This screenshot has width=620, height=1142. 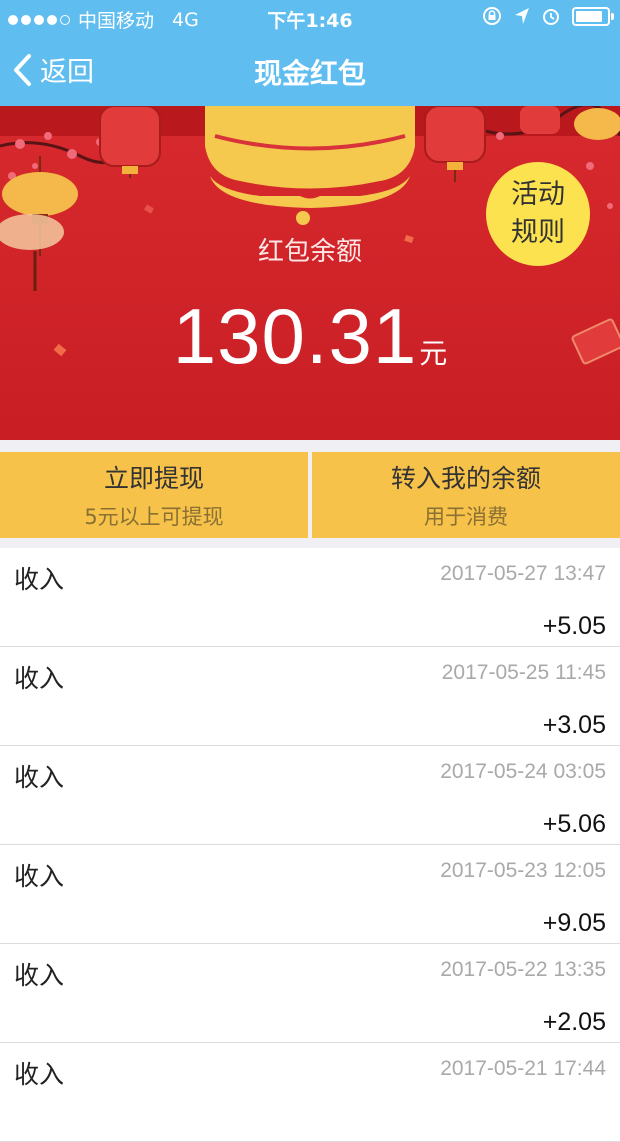 I want to click on withdraw-label: 立即提现, so click(x=153, y=478).